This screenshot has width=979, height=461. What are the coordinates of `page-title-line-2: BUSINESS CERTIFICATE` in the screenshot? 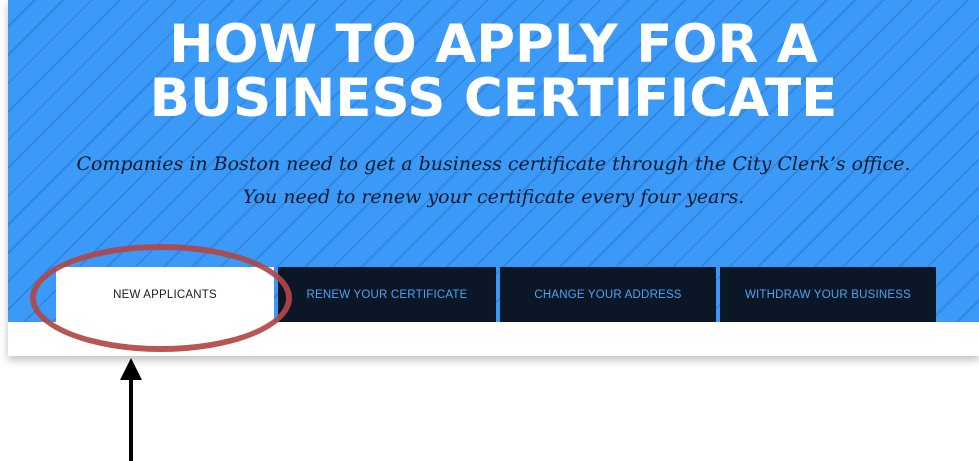 It's located at (493, 98).